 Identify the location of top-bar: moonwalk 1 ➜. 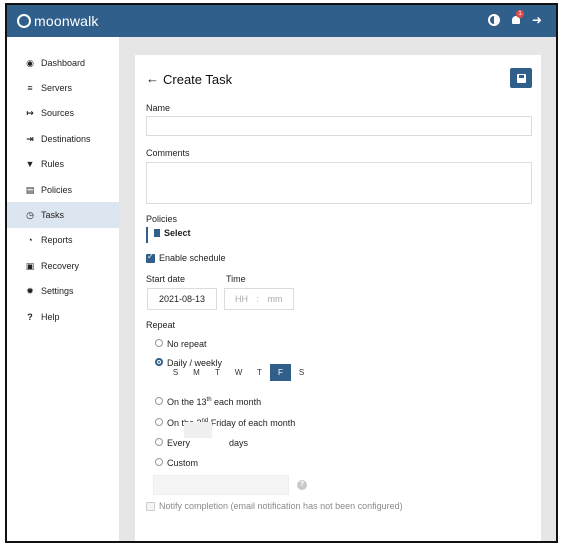
(281, 21).